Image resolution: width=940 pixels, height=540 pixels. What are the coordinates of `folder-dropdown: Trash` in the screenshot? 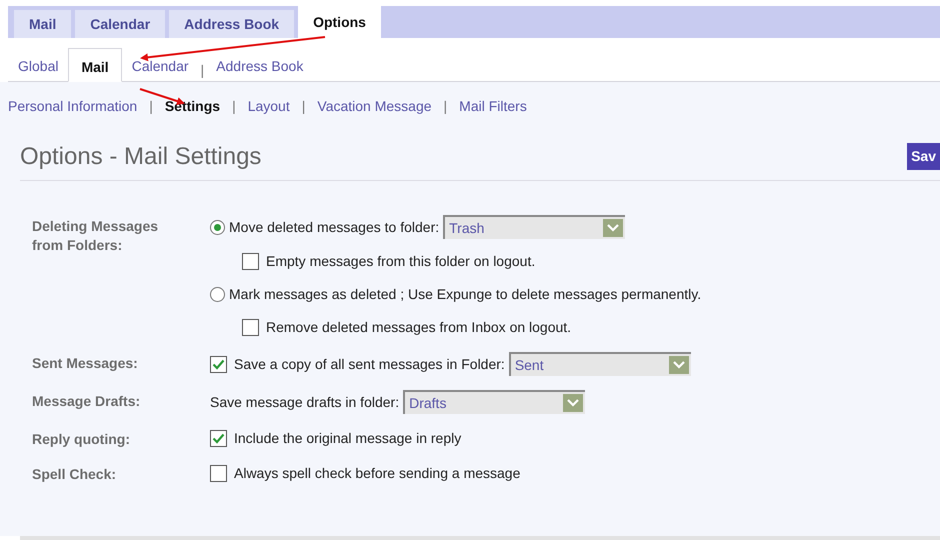 It's located at (534, 227).